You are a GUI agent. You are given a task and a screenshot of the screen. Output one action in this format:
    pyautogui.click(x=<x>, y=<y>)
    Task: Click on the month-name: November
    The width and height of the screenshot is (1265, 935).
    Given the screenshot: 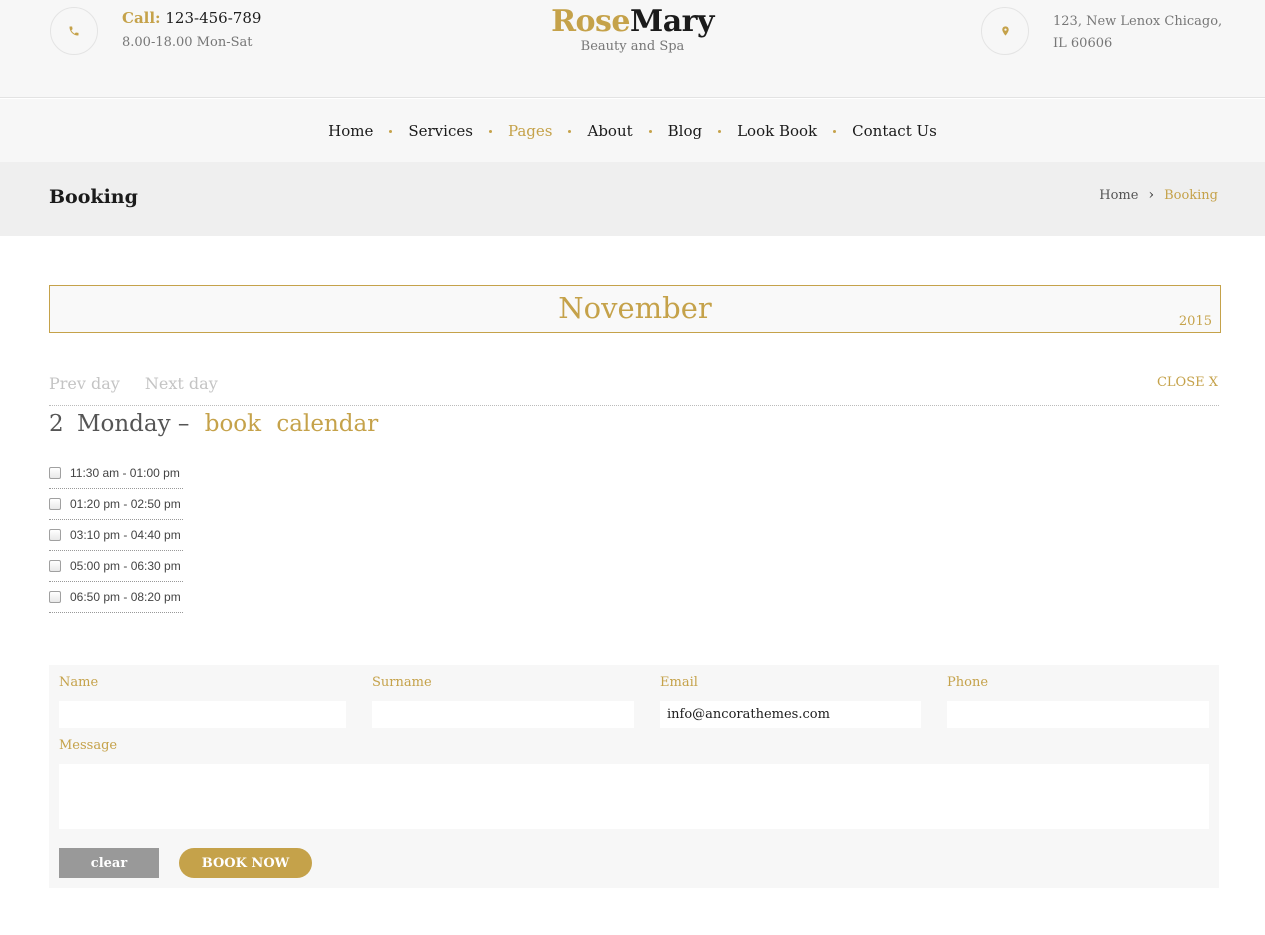 What is the action you would take?
    pyautogui.click(x=635, y=308)
    